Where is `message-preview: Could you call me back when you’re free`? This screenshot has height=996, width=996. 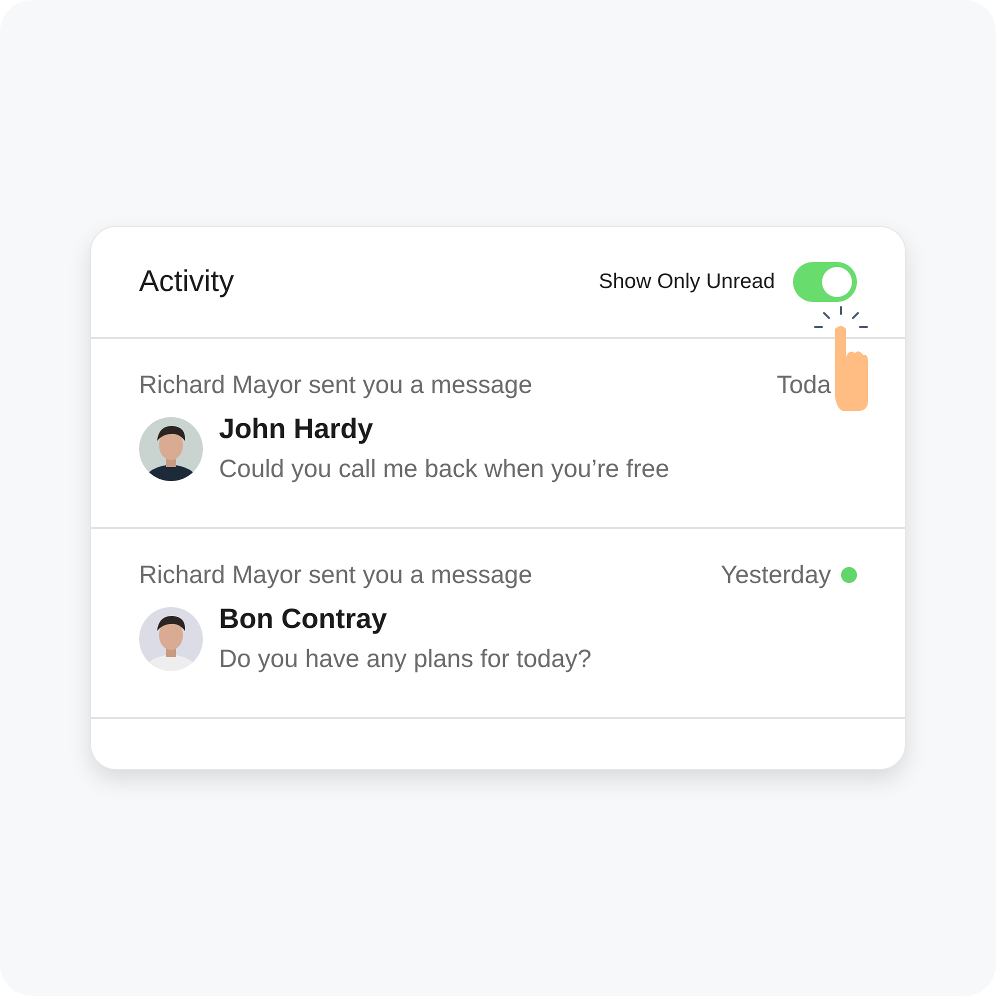 message-preview: Could you call me back when you’re free is located at coordinates (444, 469).